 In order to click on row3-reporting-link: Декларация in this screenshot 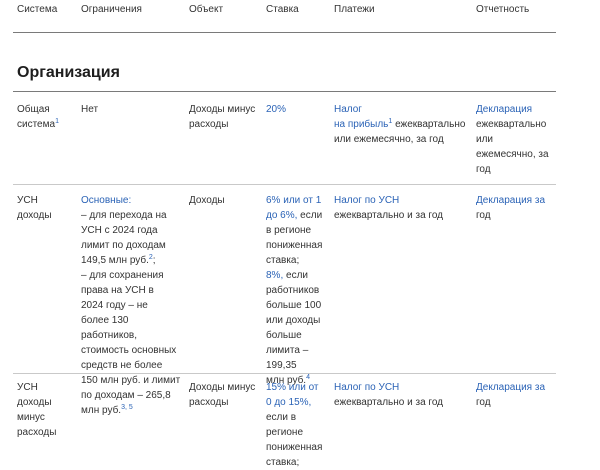, I will do `click(504, 387)`.